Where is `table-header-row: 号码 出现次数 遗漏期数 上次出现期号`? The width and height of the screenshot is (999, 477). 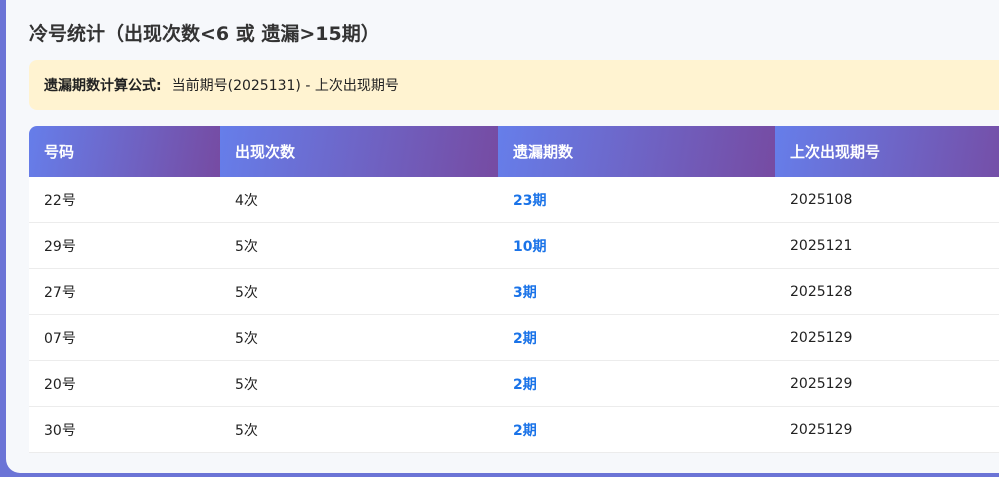 table-header-row: 号码 出现次数 遗漏期数 上次出现期号 is located at coordinates (514, 151).